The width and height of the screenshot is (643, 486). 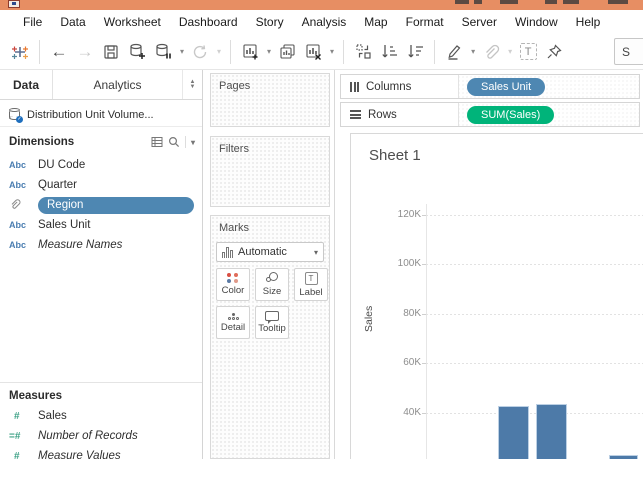 I want to click on toolbar: ← → ▾ ▾ ▾ ▾ ▾ ▾ T, so click(x=321, y=52).